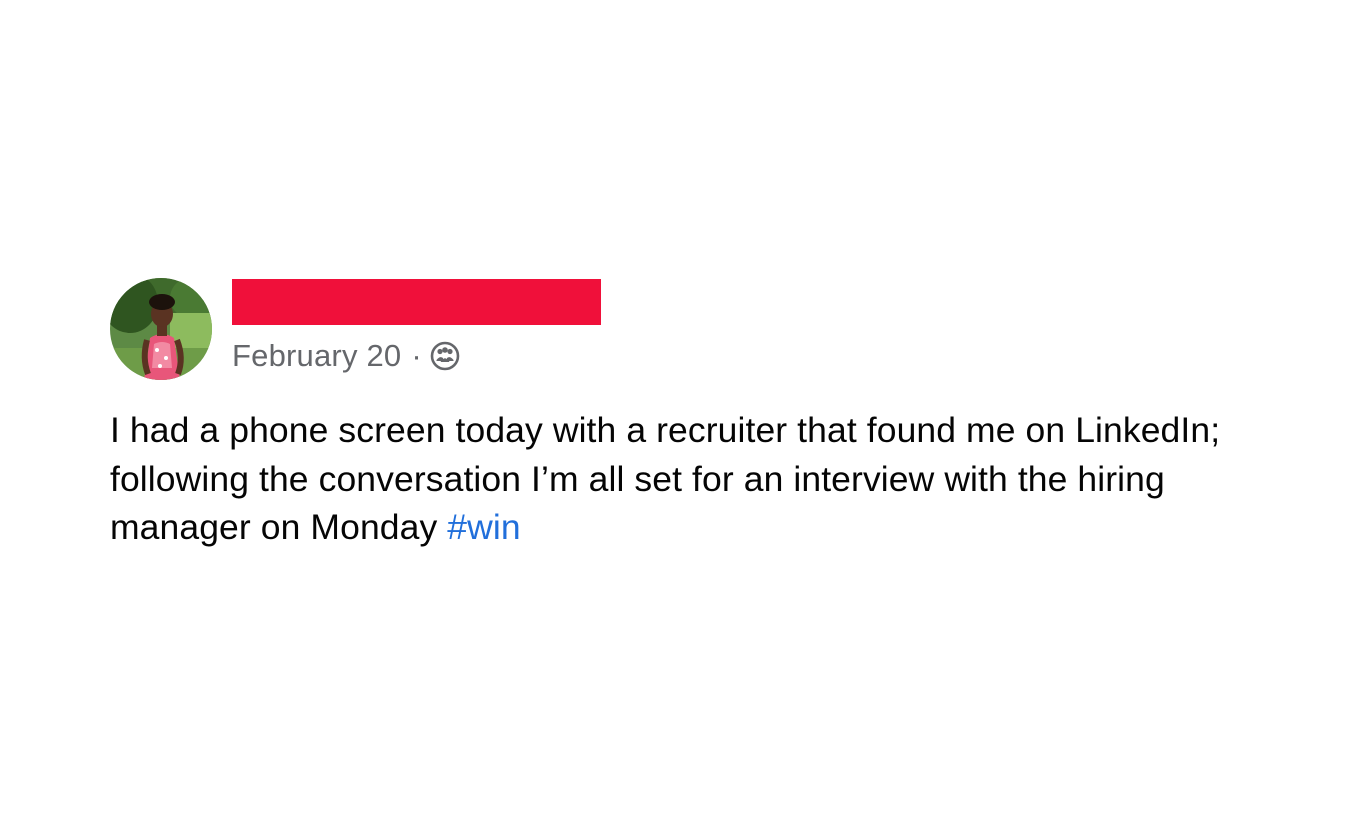 The width and height of the screenshot is (1351, 824). What do you see at coordinates (445, 356) in the screenshot?
I see `friends-icon` at bounding box center [445, 356].